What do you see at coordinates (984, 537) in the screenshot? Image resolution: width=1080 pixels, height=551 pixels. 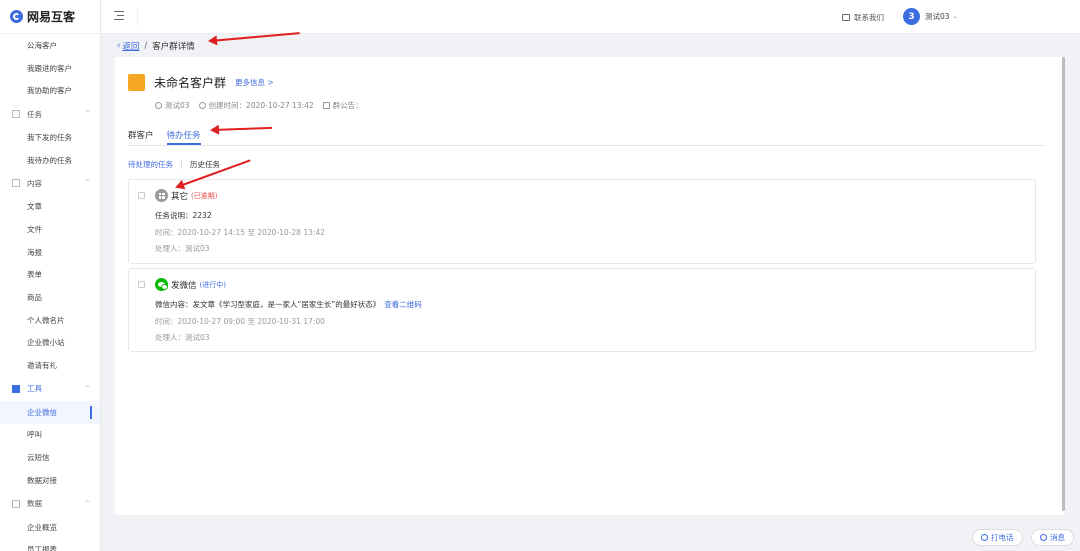 I see `phone-icon` at bounding box center [984, 537].